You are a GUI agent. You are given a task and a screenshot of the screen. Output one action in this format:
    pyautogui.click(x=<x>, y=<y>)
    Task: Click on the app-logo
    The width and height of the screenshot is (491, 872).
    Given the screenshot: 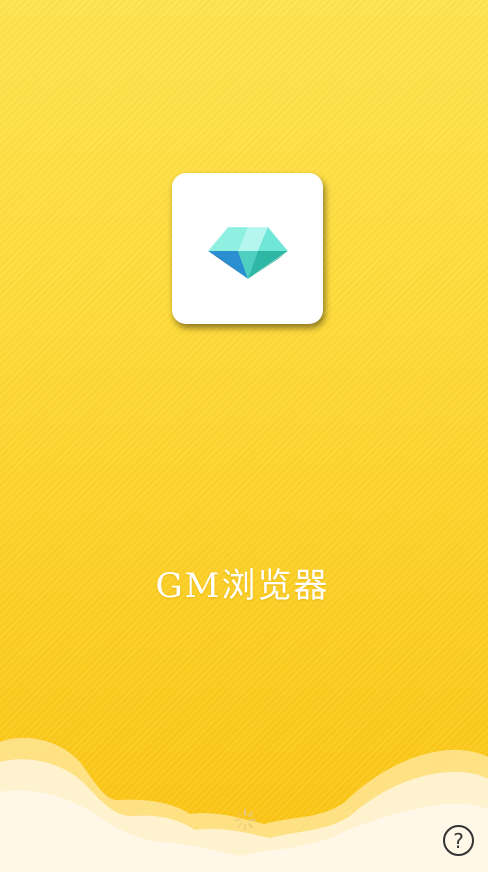 What is the action you would take?
    pyautogui.click(x=247, y=248)
    